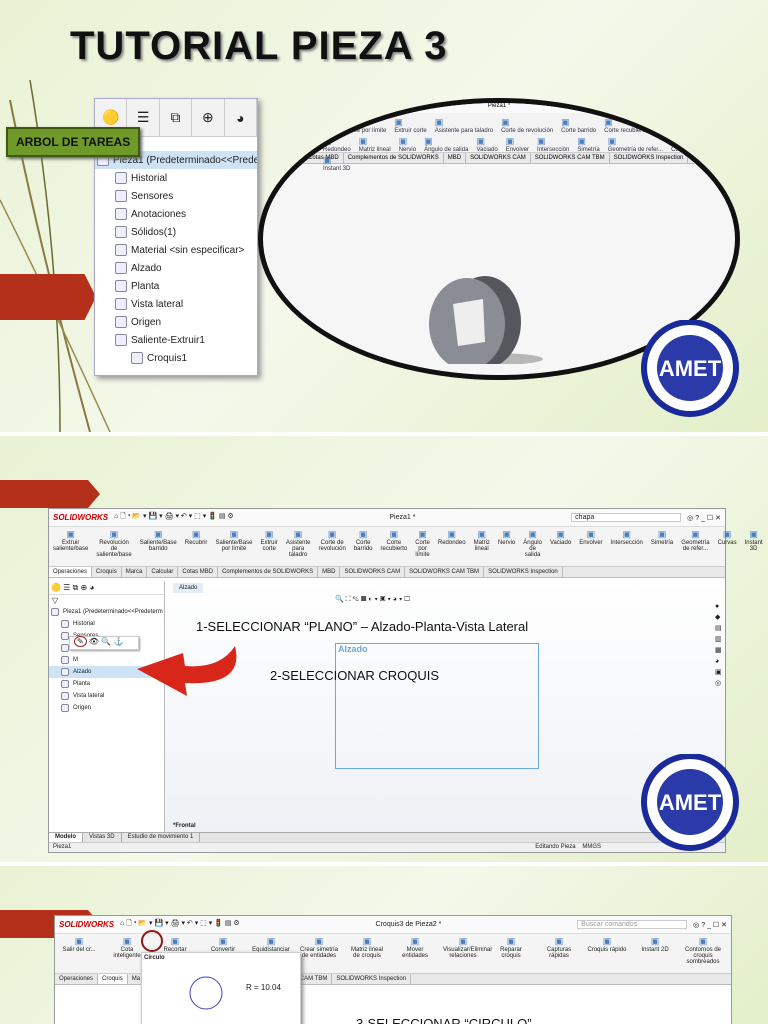 This screenshot has height=1024, width=768. What do you see at coordinates (446, 144) in the screenshot?
I see `ribbon-button: ▣ Ángulo de salida` at bounding box center [446, 144].